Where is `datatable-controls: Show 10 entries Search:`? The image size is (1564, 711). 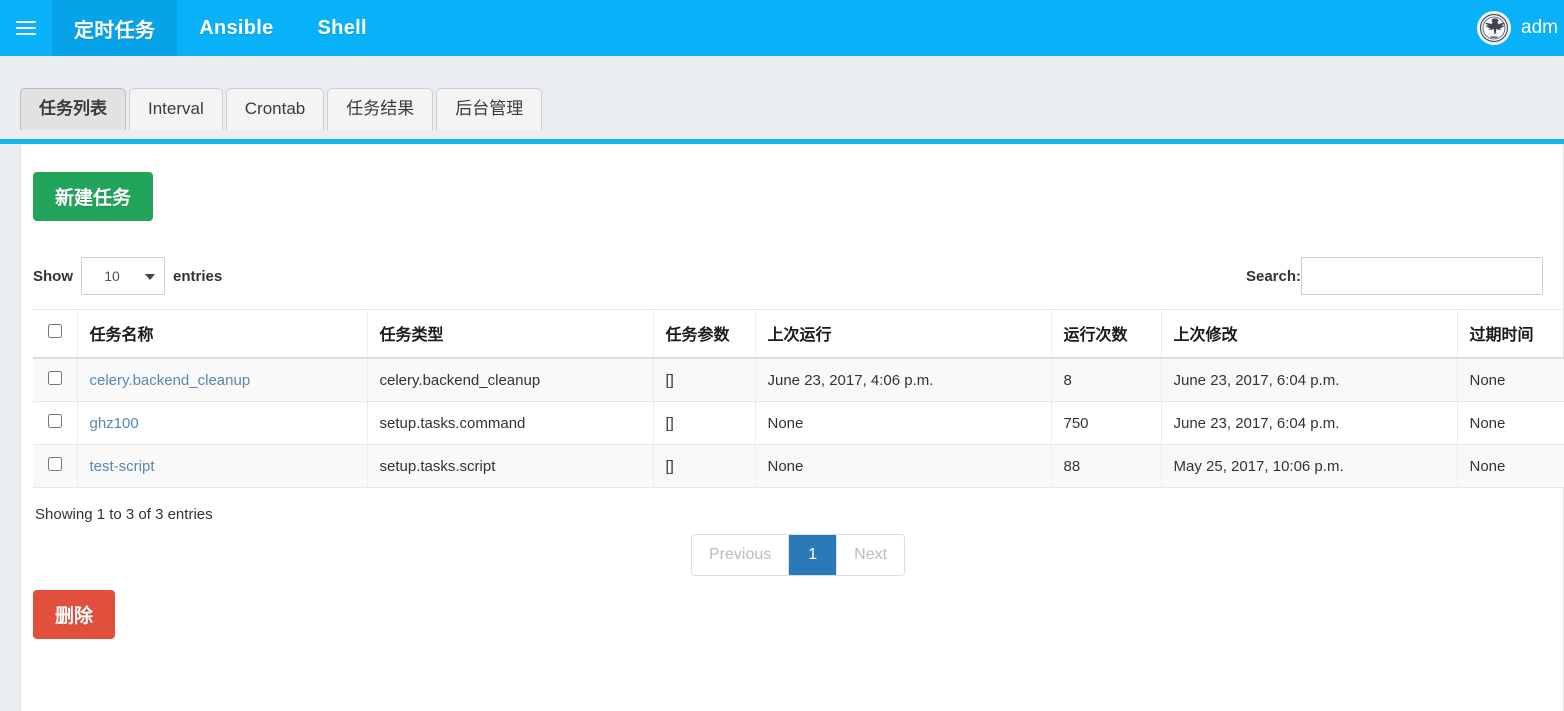 datatable-controls: Show 10 entries Search: is located at coordinates (792, 276).